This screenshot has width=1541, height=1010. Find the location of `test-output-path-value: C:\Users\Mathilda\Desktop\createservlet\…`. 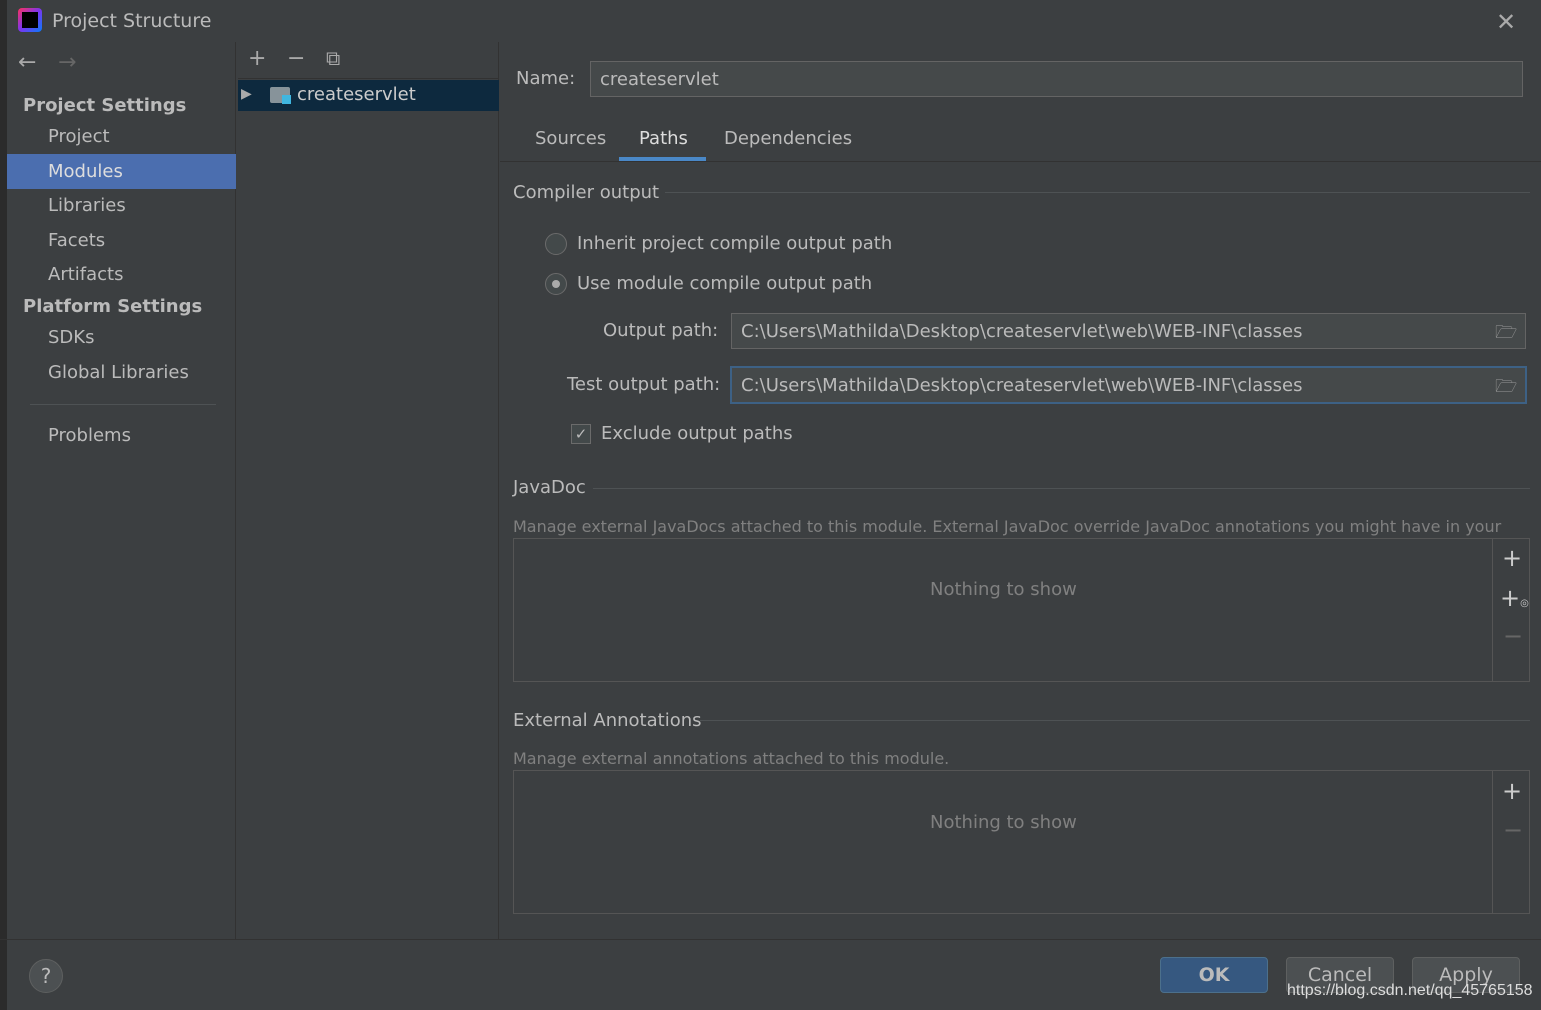

test-output-path-value: C:\Users\Mathilda\Desktop\createservlet\… is located at coordinates (1022, 385).